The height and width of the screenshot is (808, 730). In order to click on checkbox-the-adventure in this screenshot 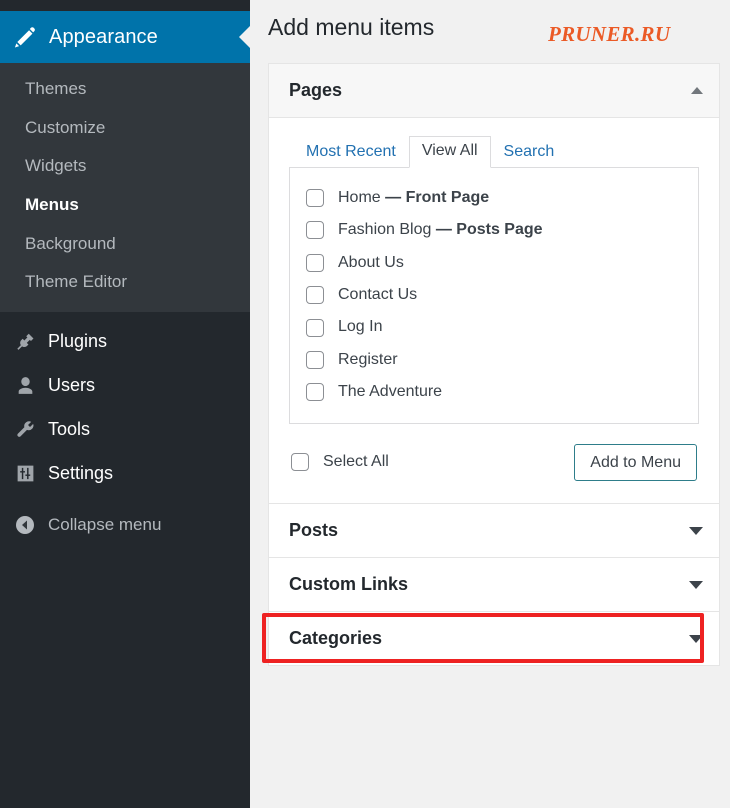, I will do `click(315, 392)`.